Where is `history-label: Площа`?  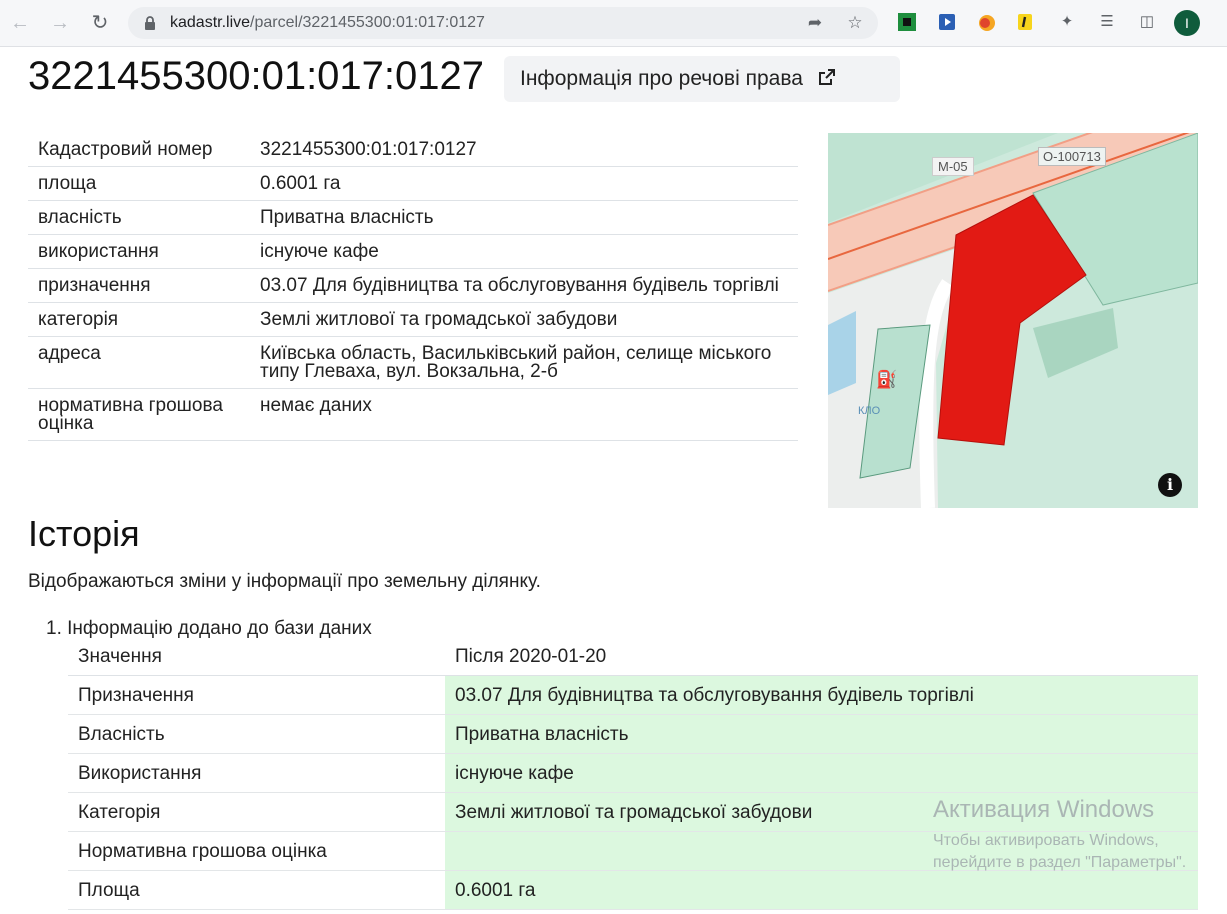 history-label: Площа is located at coordinates (256, 890).